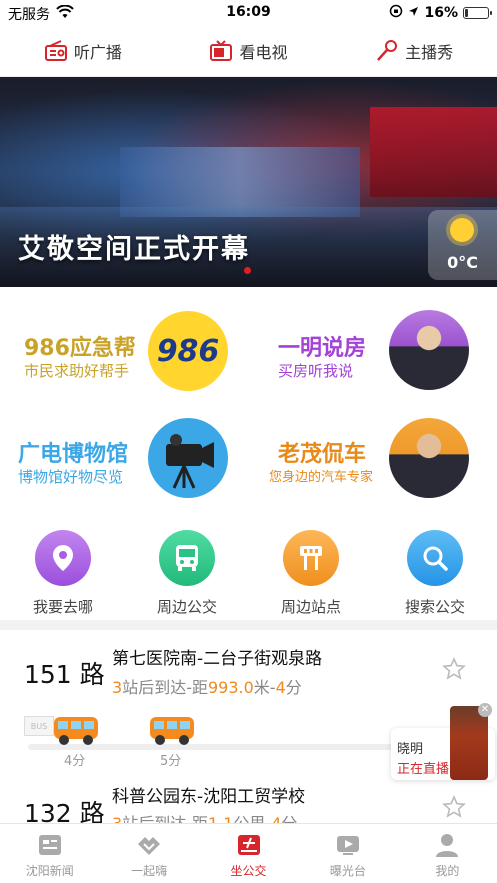 The height and width of the screenshot is (883, 497). What do you see at coordinates (247, 270) in the screenshot?
I see `carousel-indicator` at bounding box center [247, 270].